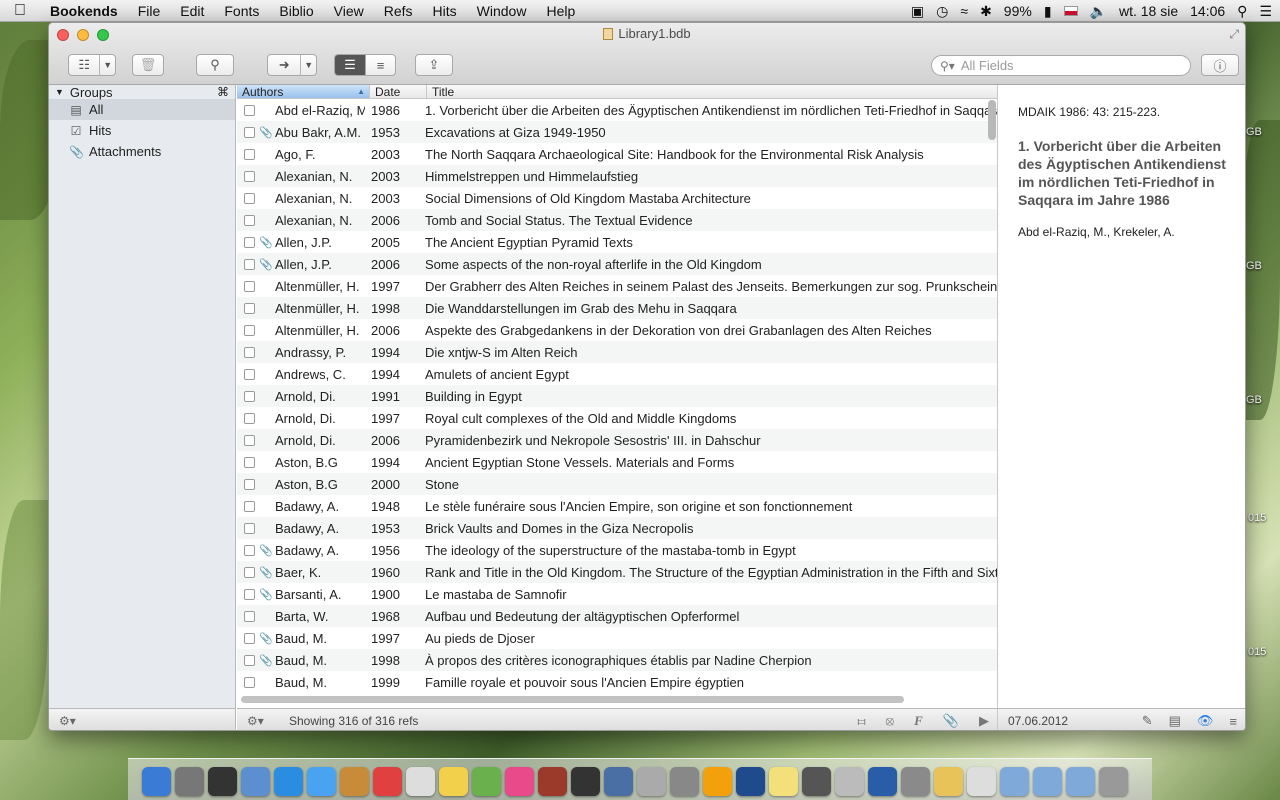 The height and width of the screenshot is (800, 1280). Describe the element at coordinates (303, 92) in the screenshot. I see `column-header-authors: Authors ▲` at that location.